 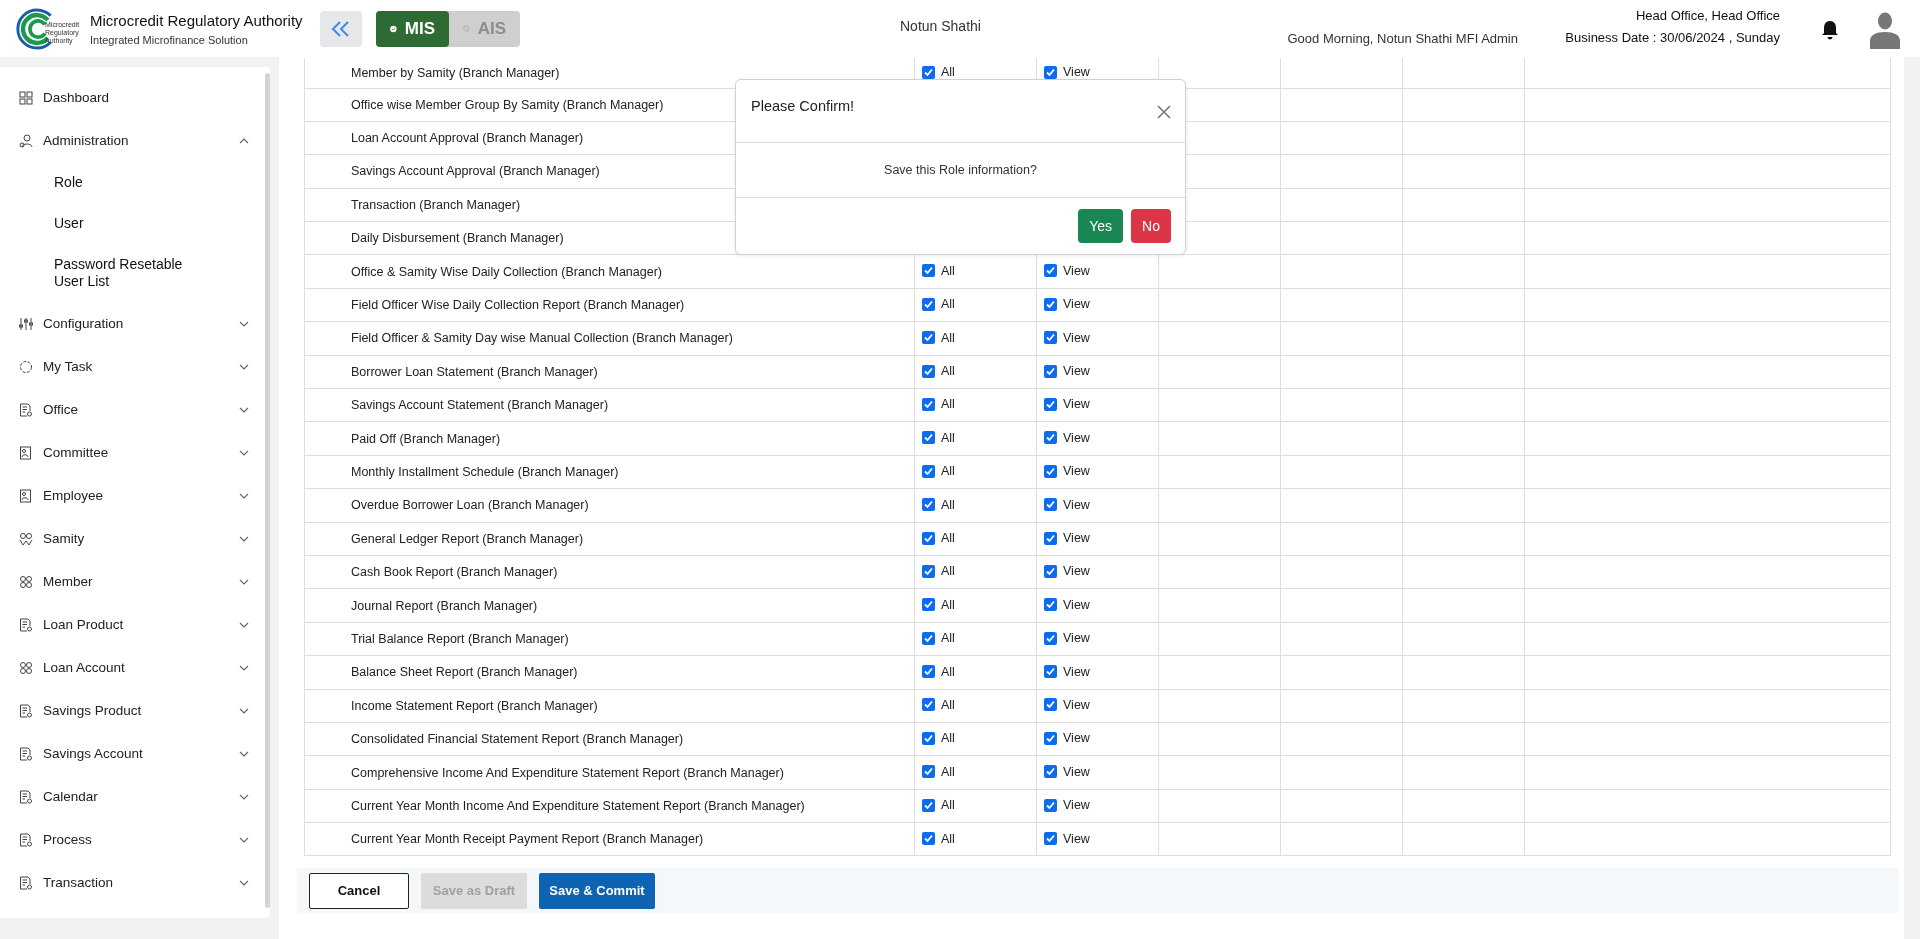 I want to click on collapse-sidebar-button, so click(x=341, y=28).